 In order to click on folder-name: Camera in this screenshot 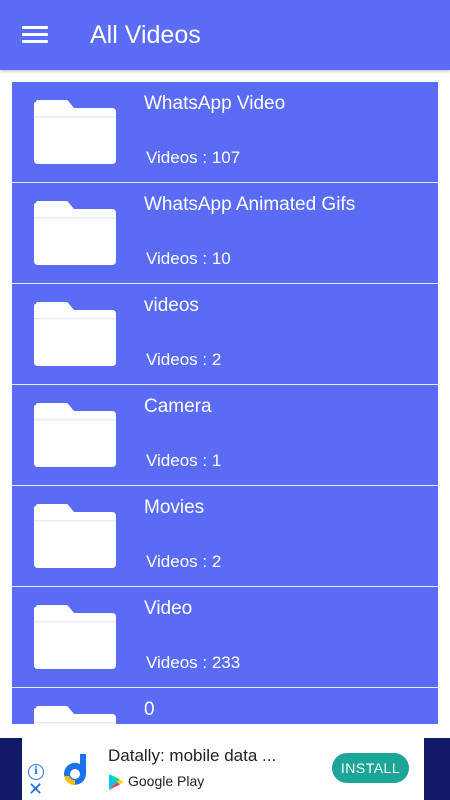, I will do `click(178, 406)`.